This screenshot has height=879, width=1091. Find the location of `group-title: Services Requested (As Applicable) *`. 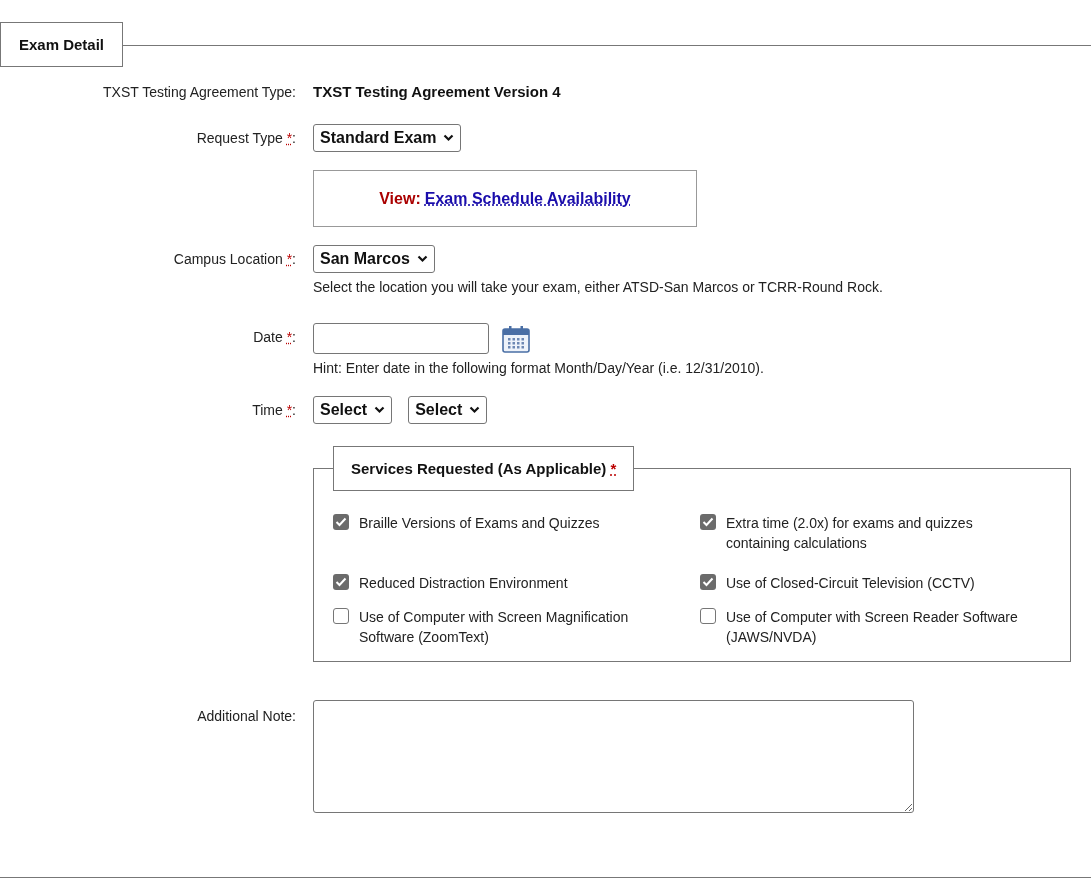

group-title: Services Requested (As Applicable) * is located at coordinates (484, 468).